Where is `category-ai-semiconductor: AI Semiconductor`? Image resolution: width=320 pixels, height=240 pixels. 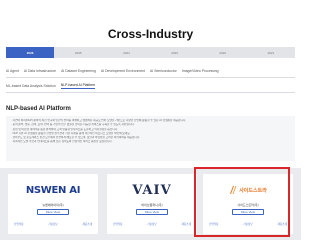
category-ai-semiconductor: AI Semiconductor is located at coordinates (163, 71).